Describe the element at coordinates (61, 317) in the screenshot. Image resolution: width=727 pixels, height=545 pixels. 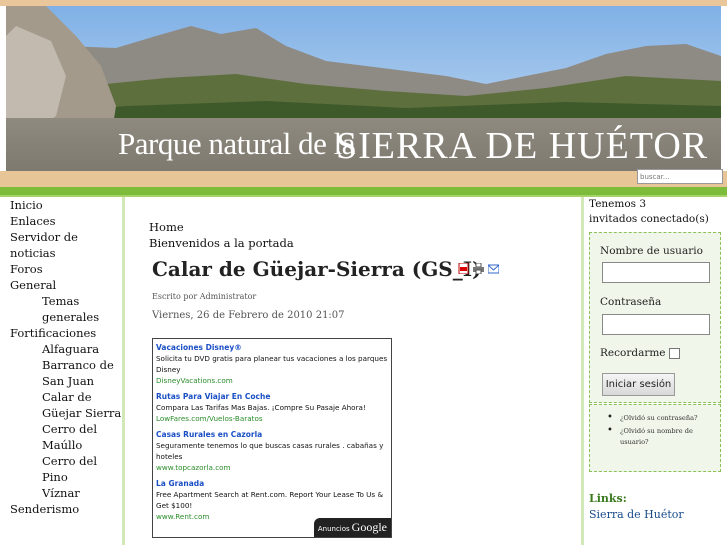
I see `menu-item: generales` at that location.